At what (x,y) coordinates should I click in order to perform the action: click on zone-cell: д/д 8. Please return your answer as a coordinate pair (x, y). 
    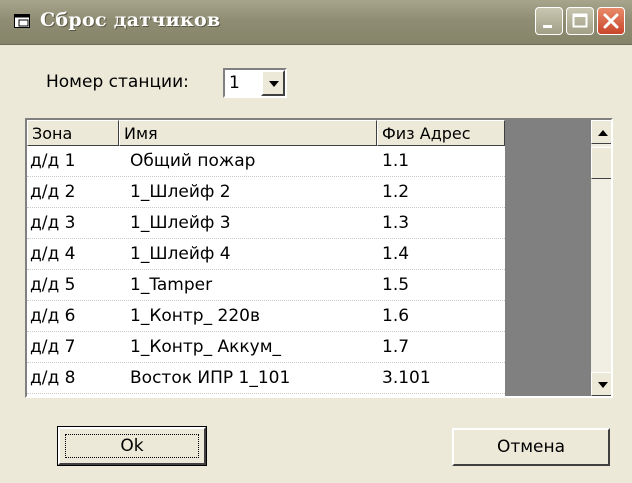
    Looking at the image, I should click on (53, 378).